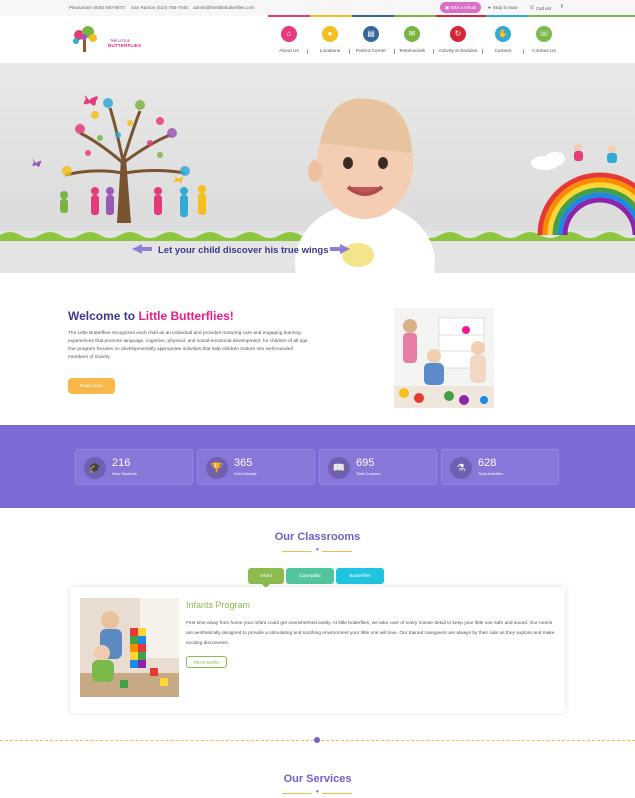 The width and height of the screenshot is (635, 798). Describe the element at coordinates (562, 7) in the screenshot. I see `facebook-icon: f` at that location.